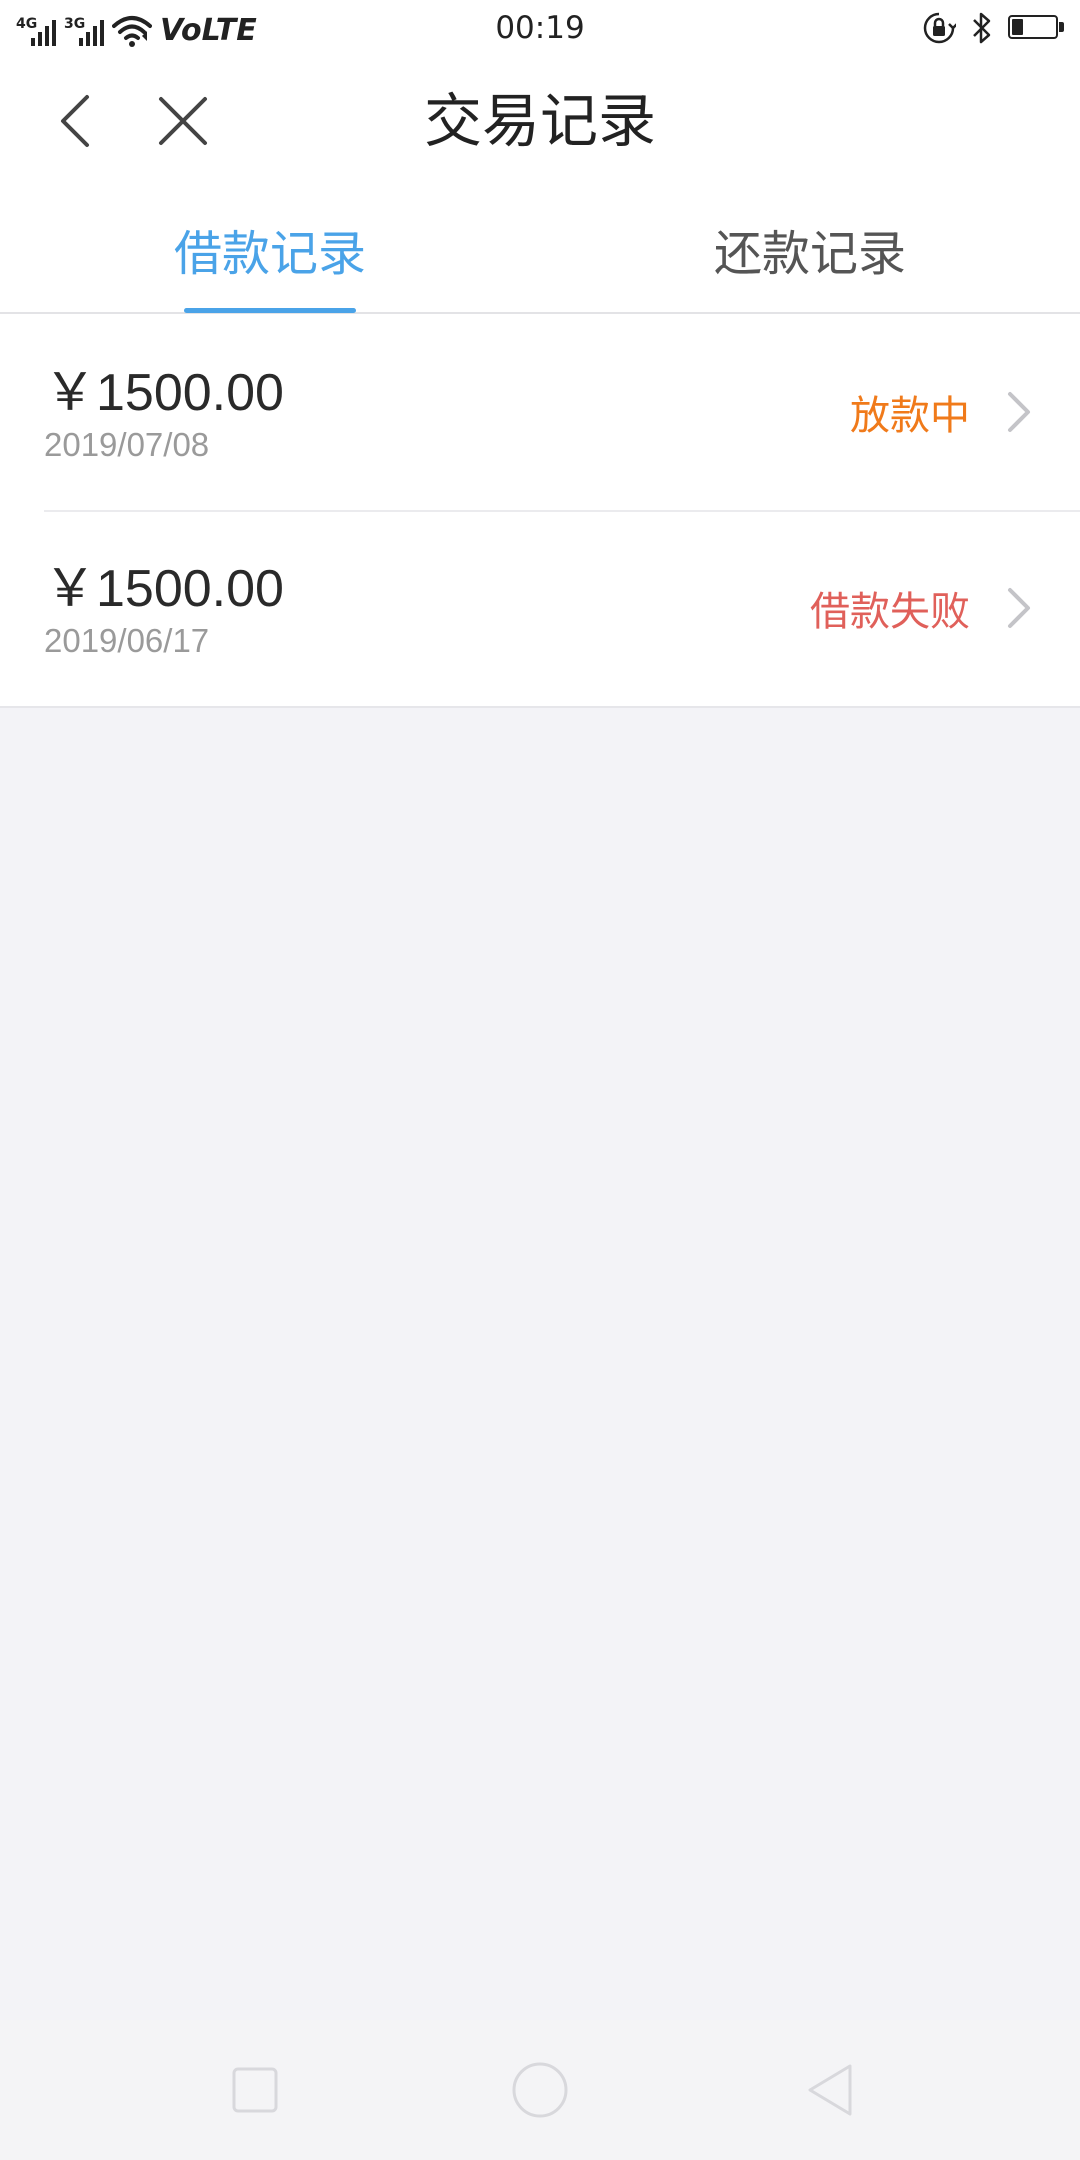 The image size is (1080, 2160). I want to click on back-nav-button, so click(830, 2090).